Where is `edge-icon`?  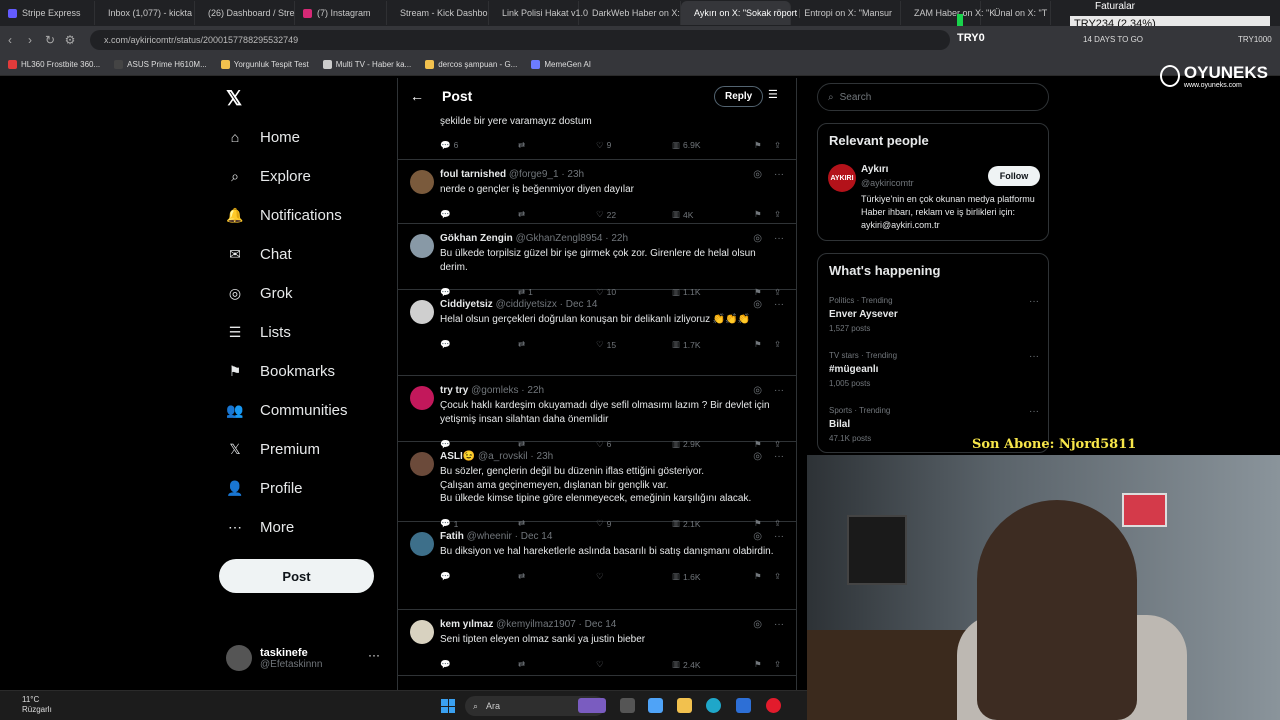 edge-icon is located at coordinates (713, 705).